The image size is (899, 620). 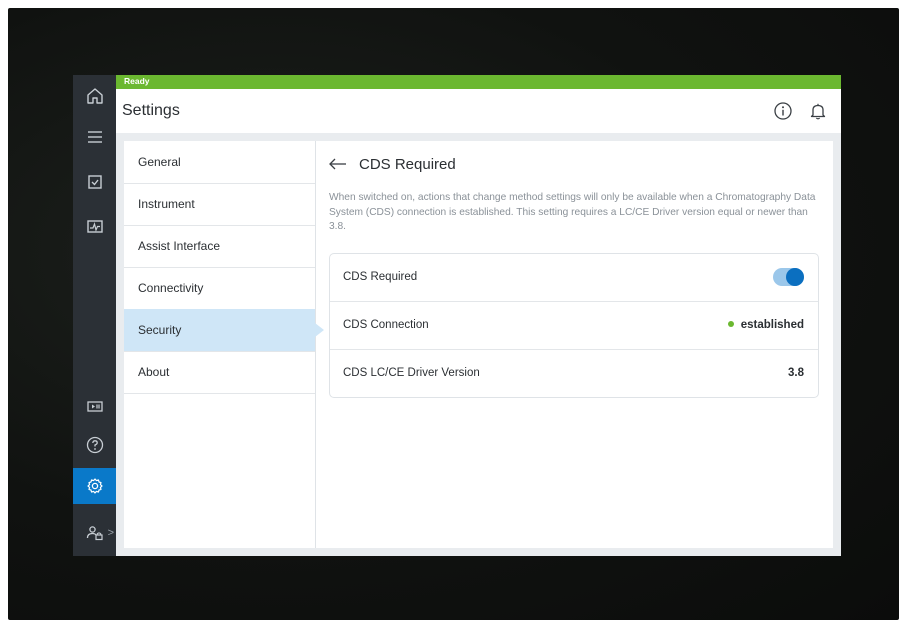 I want to click on rail-monitor, so click(x=94, y=227).